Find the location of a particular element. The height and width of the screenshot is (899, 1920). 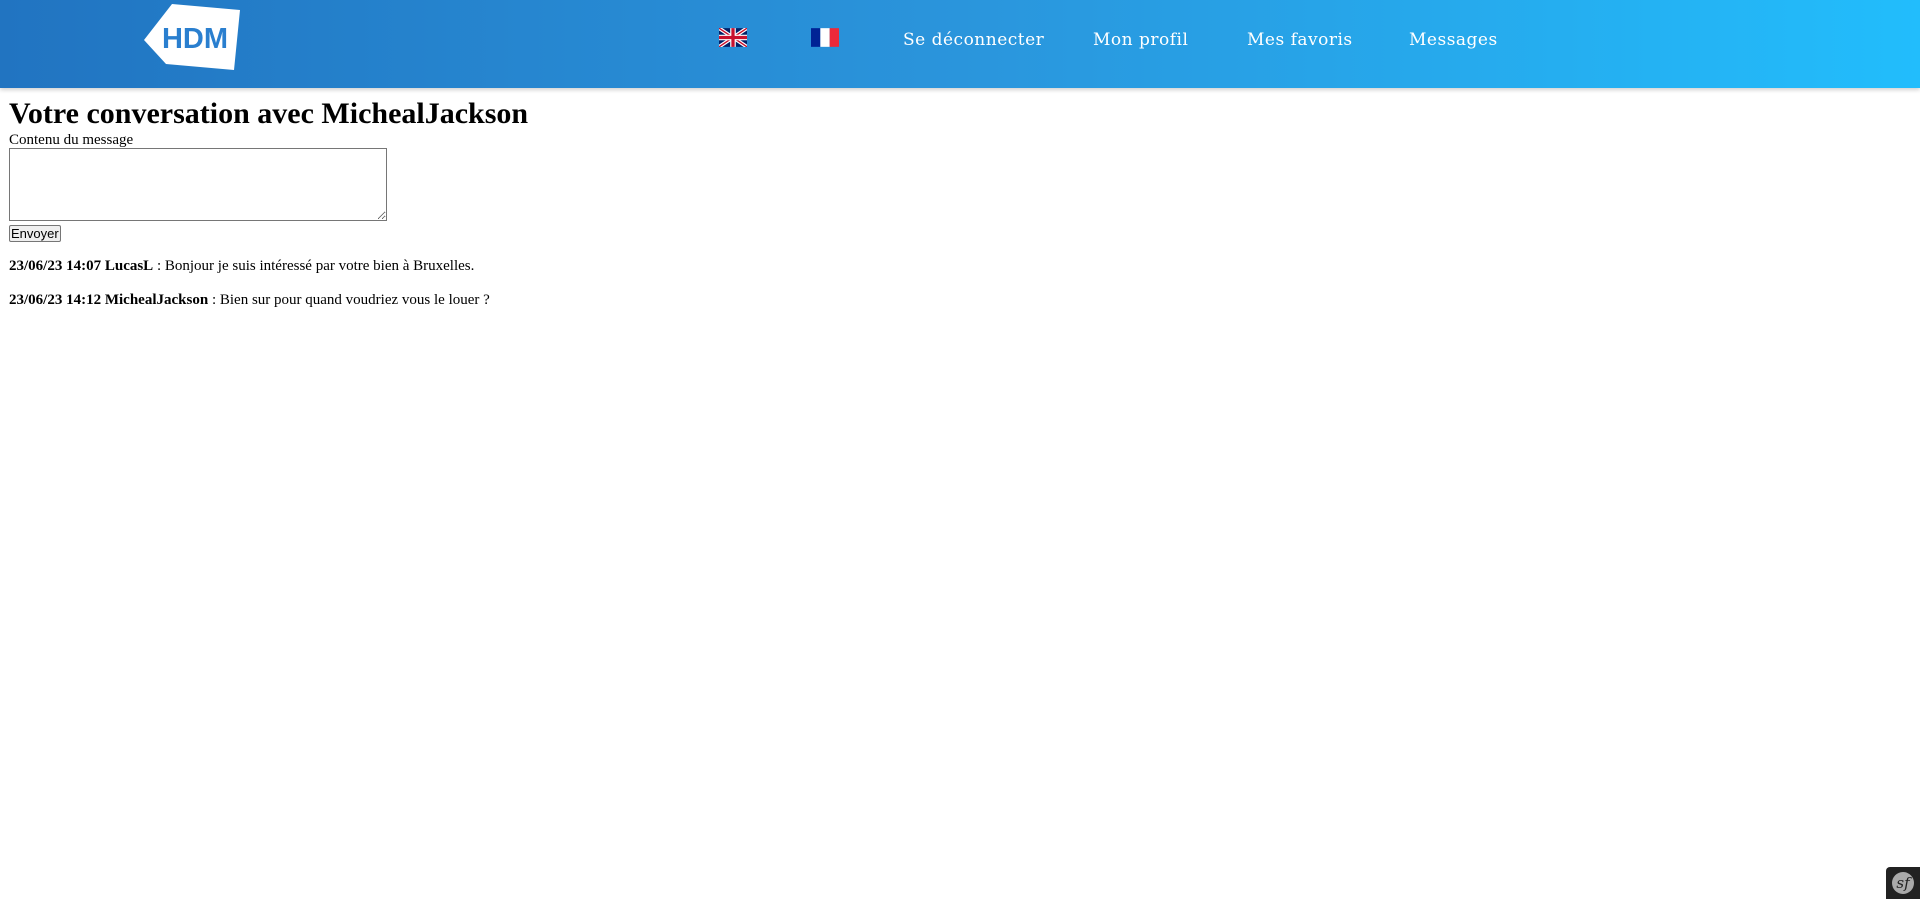

french-flag-icon is located at coordinates (825, 37).